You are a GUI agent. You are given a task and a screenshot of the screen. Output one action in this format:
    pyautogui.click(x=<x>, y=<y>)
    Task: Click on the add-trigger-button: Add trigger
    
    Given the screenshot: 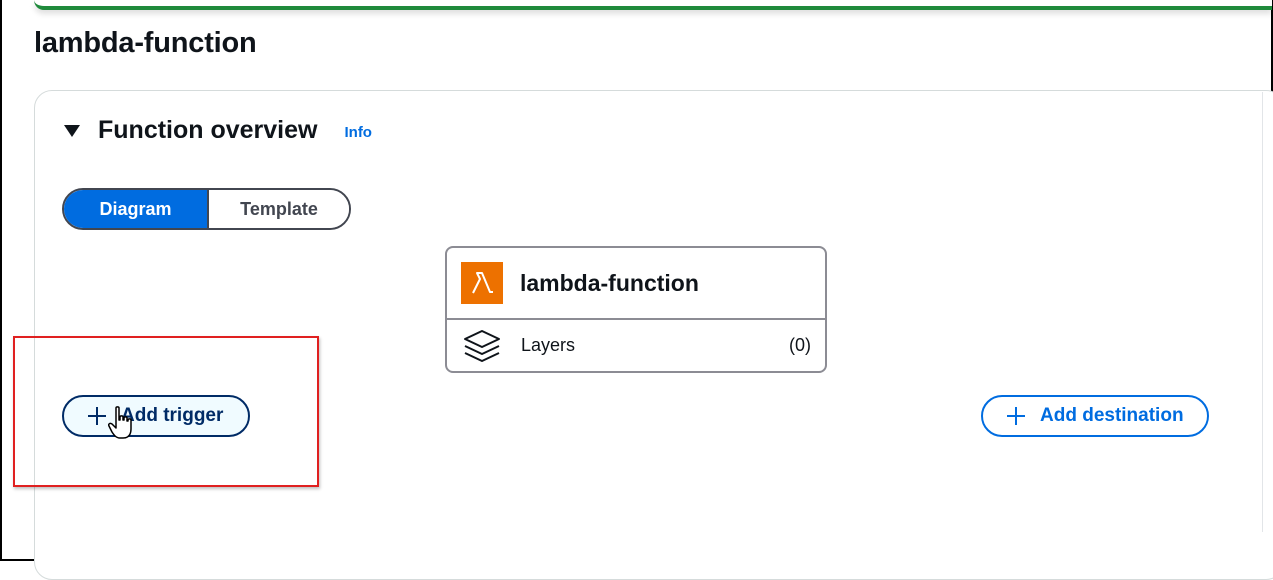 What is the action you would take?
    pyautogui.click(x=156, y=416)
    